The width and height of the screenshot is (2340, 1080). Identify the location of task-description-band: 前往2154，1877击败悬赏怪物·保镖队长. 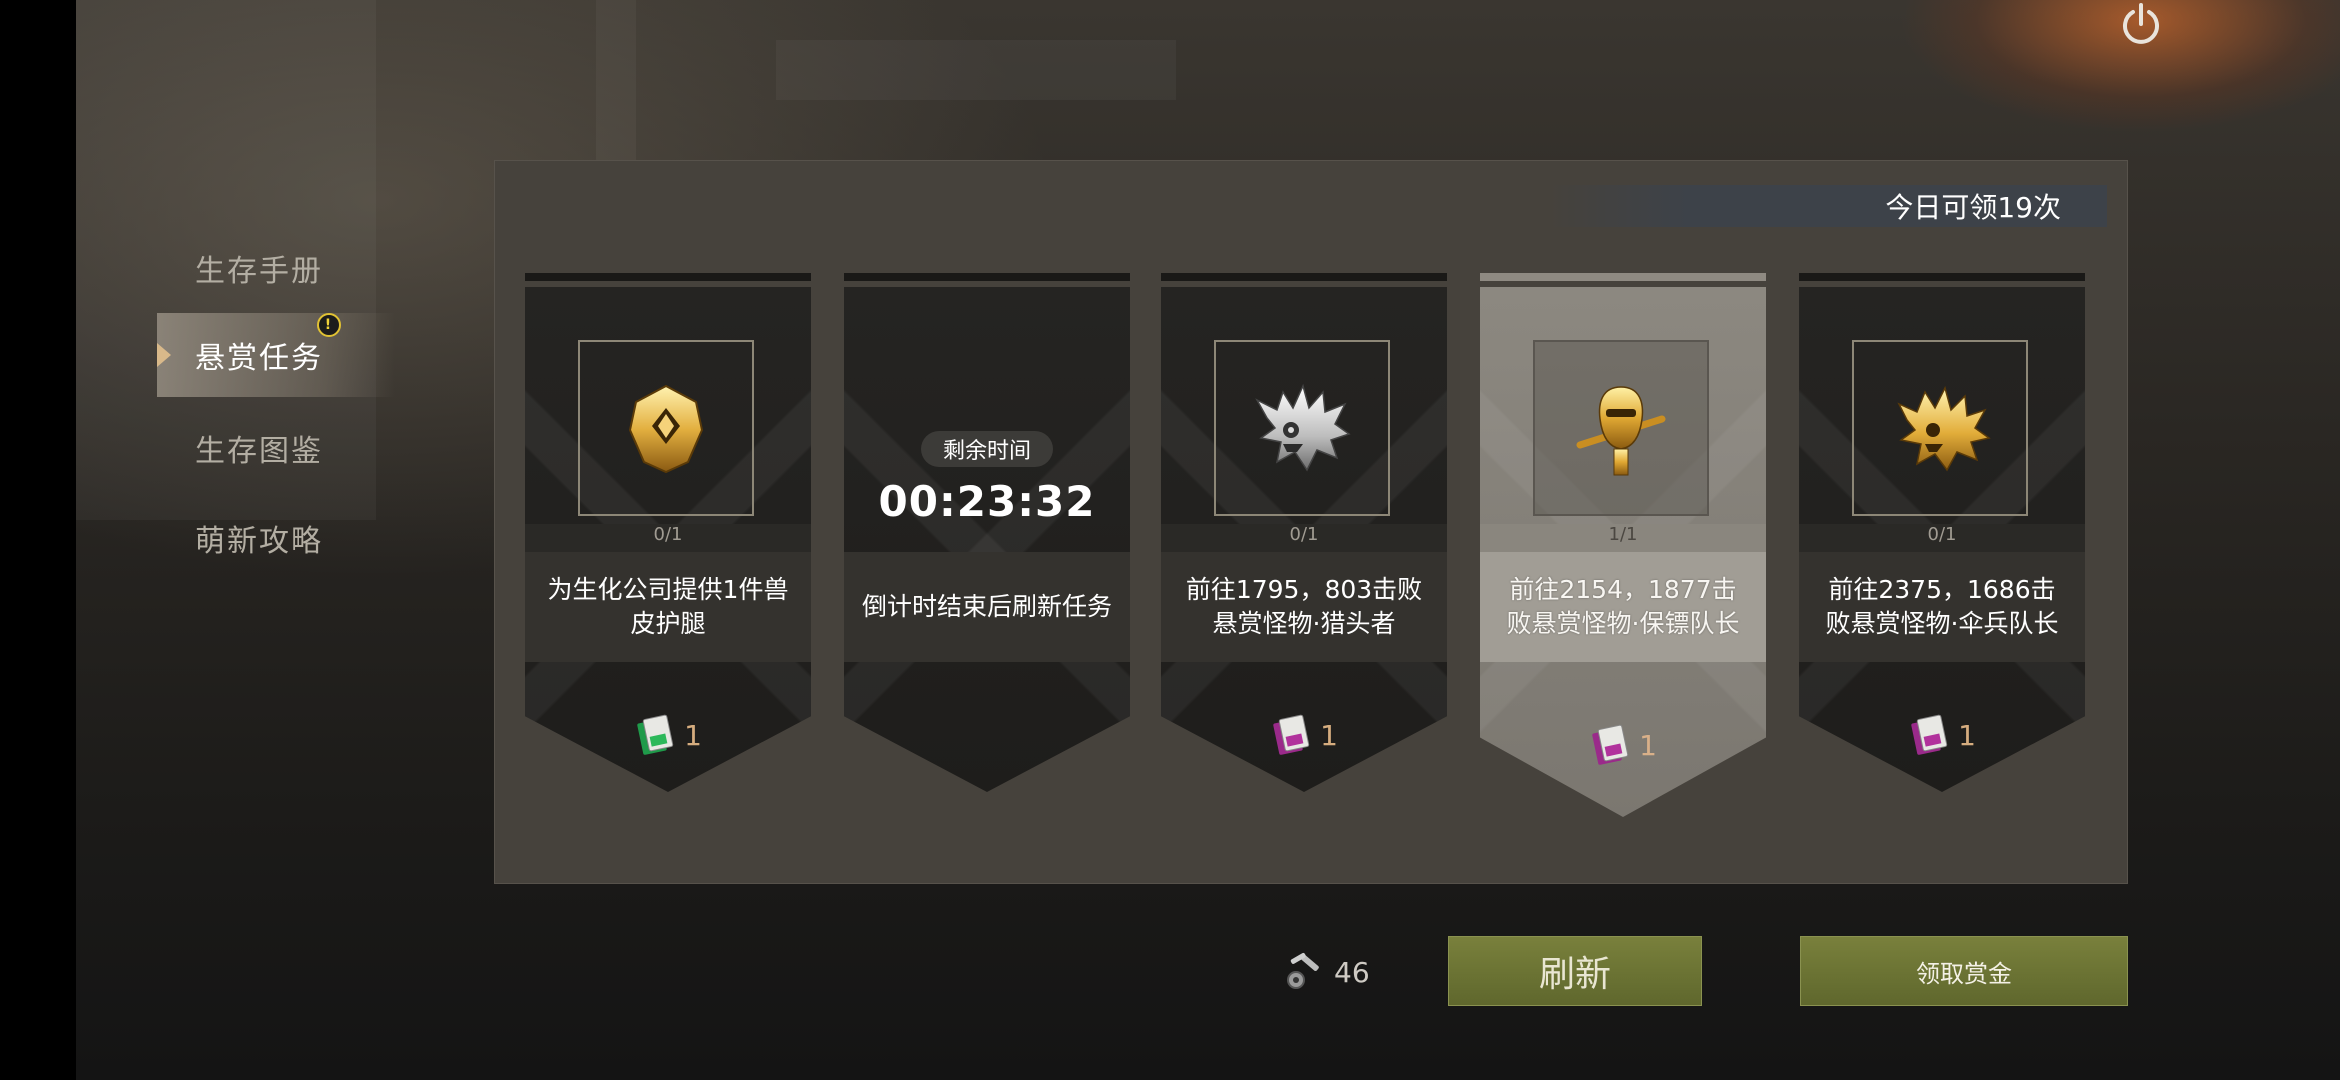
(1623, 607).